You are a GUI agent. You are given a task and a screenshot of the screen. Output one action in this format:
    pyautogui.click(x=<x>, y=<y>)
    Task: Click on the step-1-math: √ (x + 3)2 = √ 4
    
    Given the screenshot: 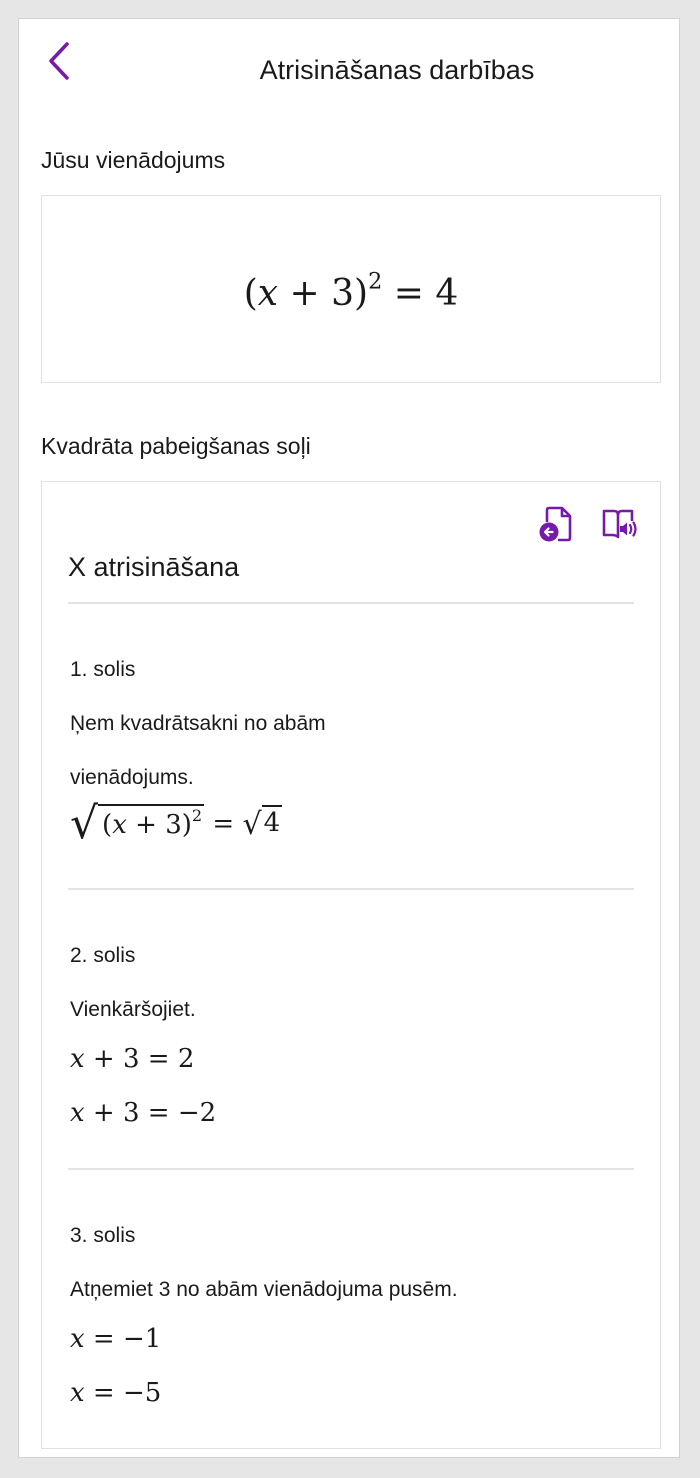 What is the action you would take?
    pyautogui.click(x=176, y=823)
    